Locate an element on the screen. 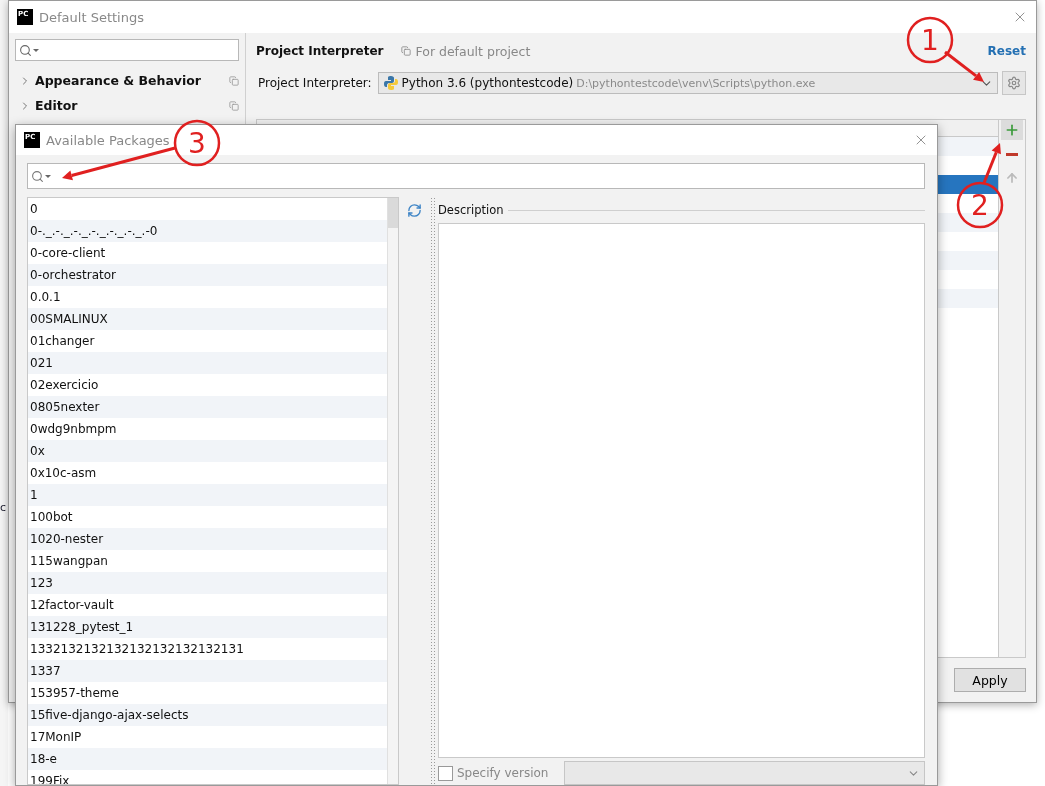 The width and height of the screenshot is (1045, 786). annotation-mark: 1 is located at coordinates (945, 49).